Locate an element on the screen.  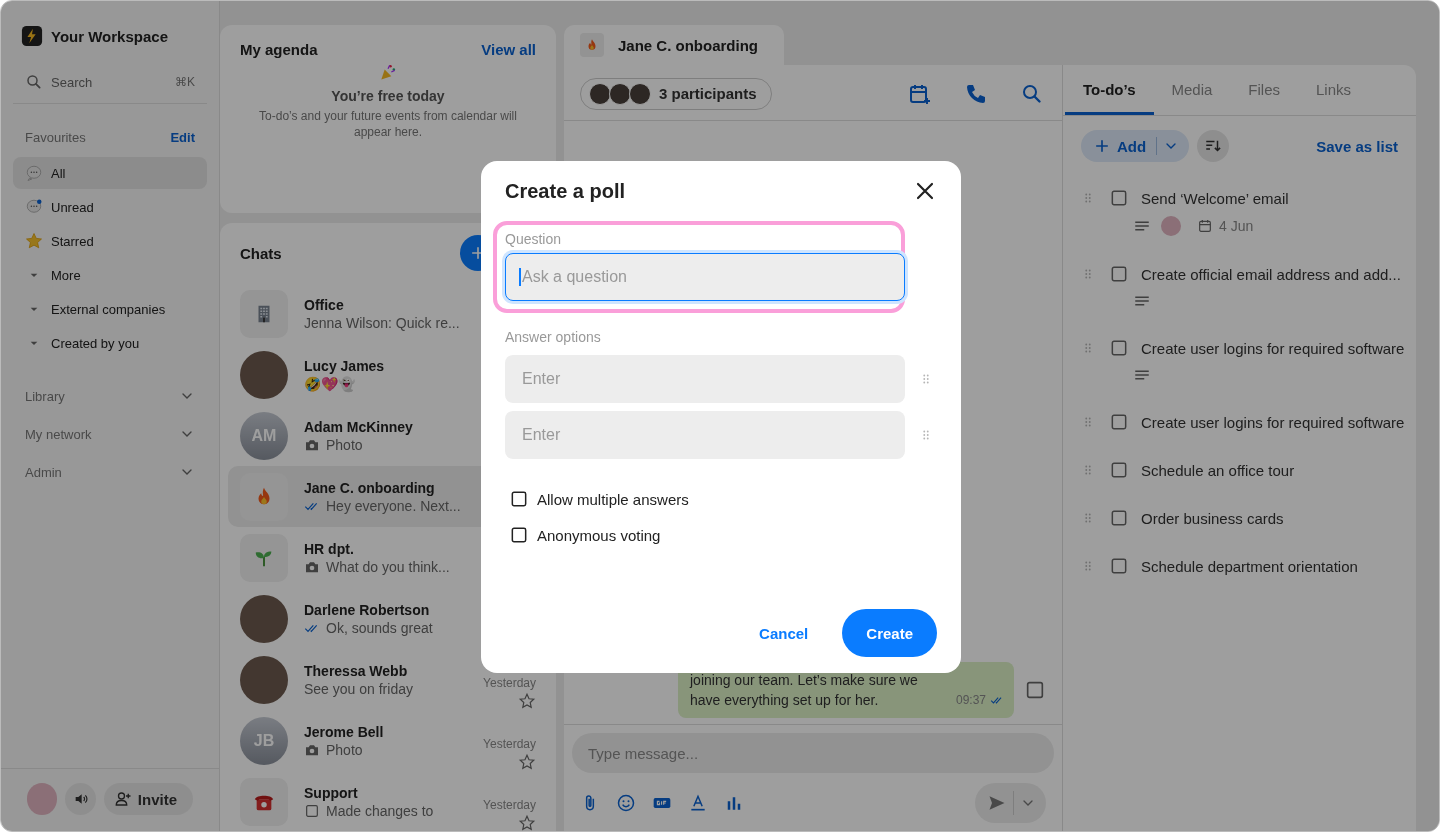
sidebar-item: Unread is located at coordinates (110, 207).